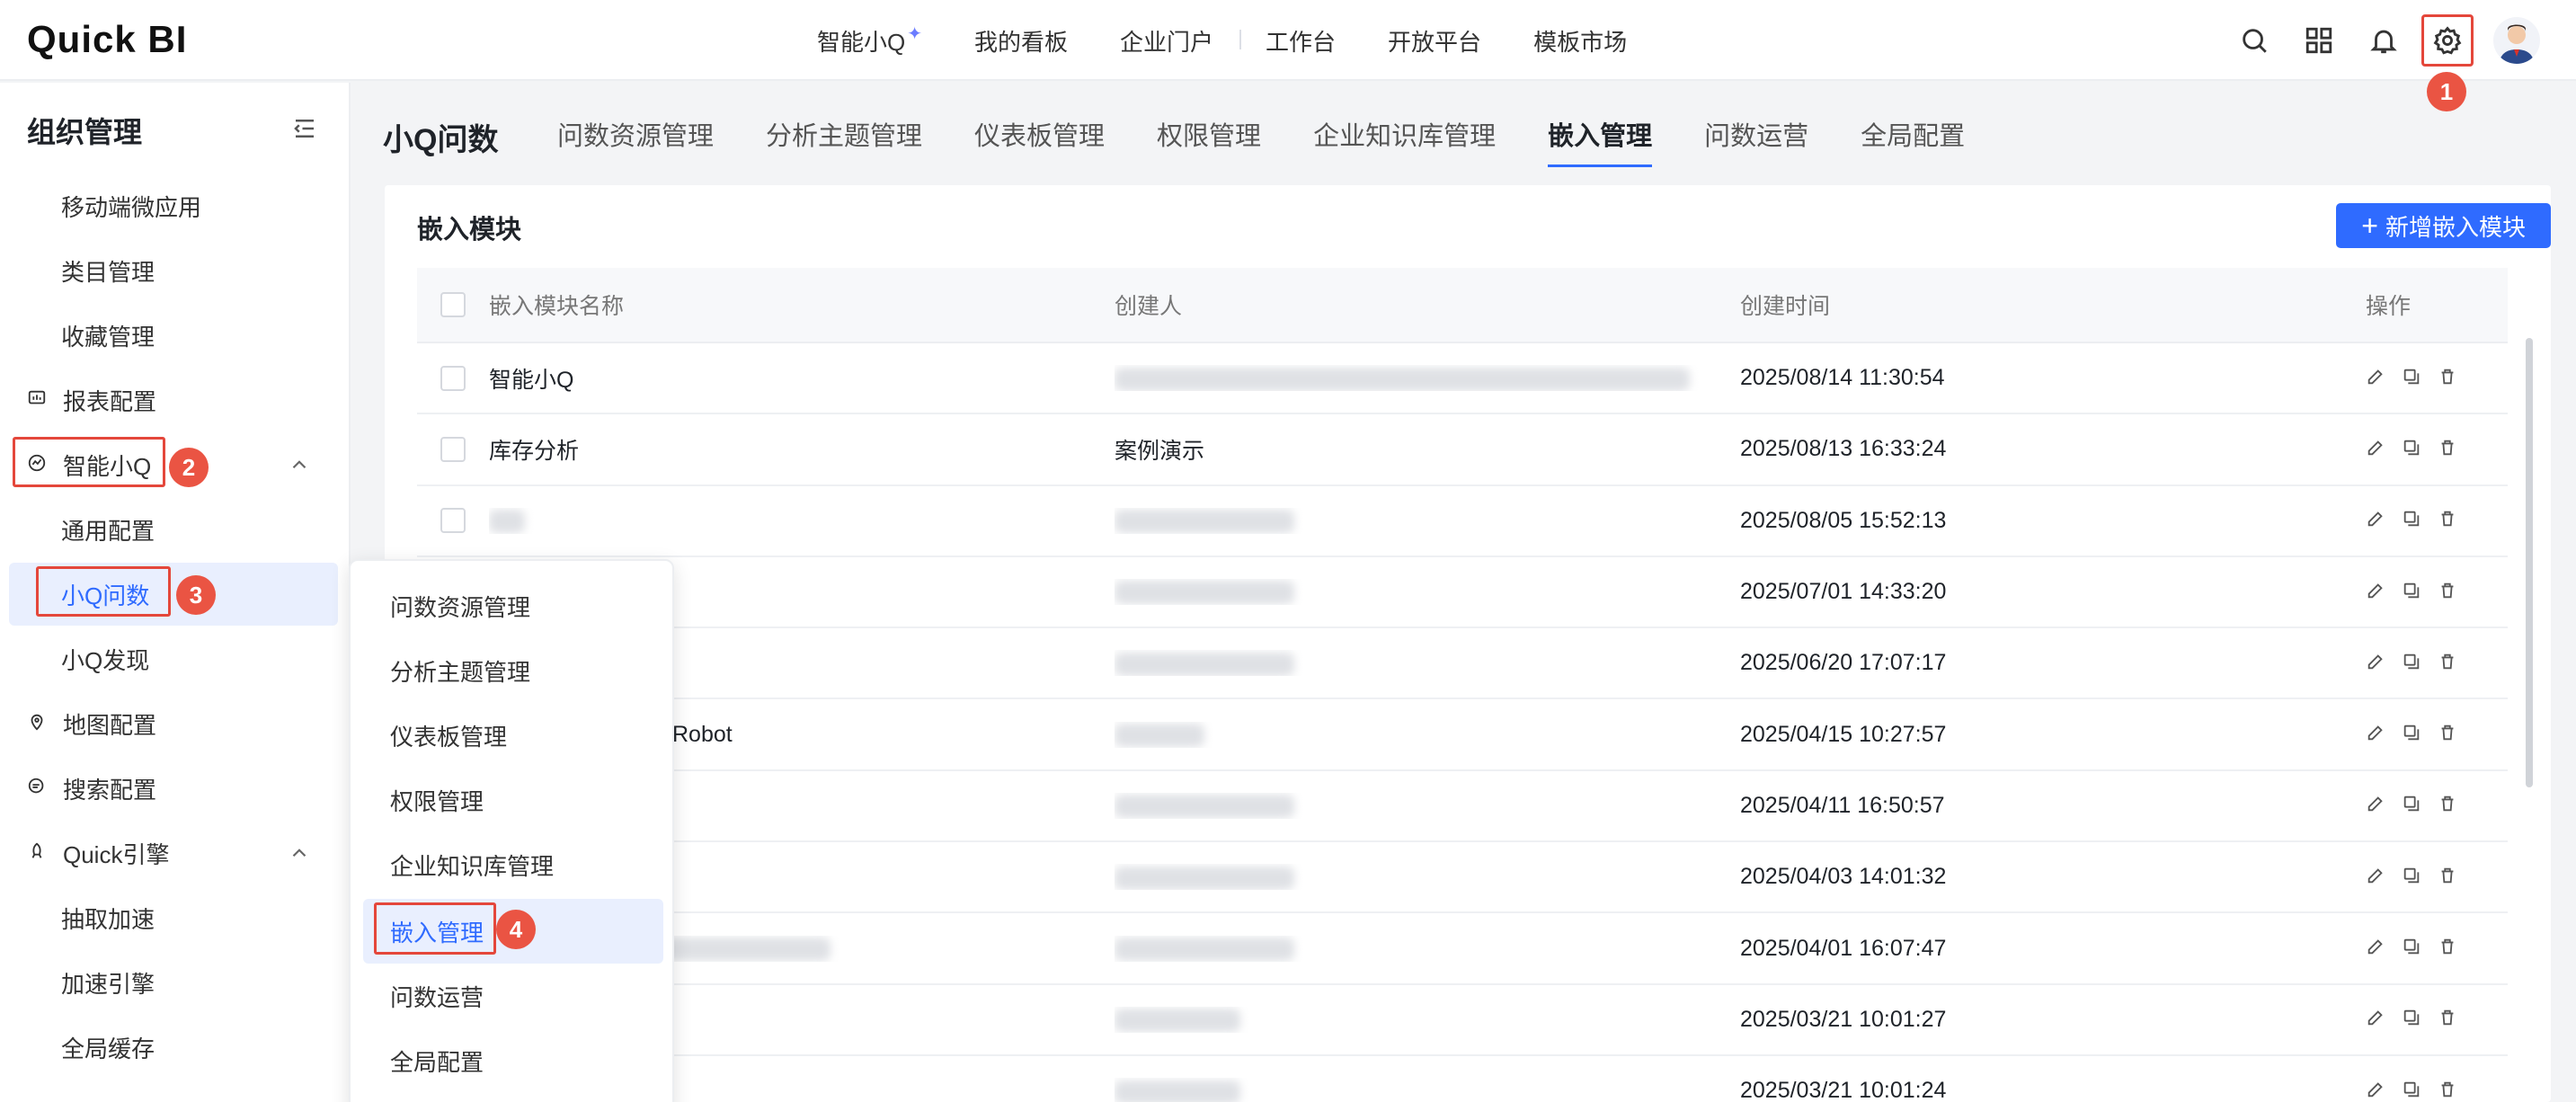  I want to click on tab-permission: 权限管理, so click(1209, 134).